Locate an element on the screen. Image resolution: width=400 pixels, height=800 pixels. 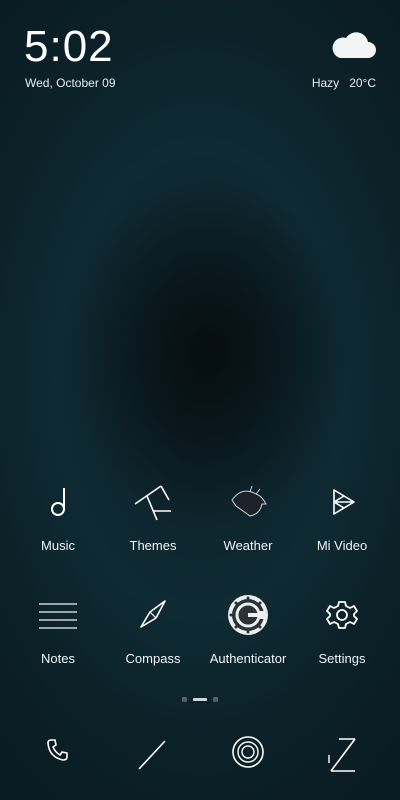
app-themes: Themes is located at coordinates (153, 516).